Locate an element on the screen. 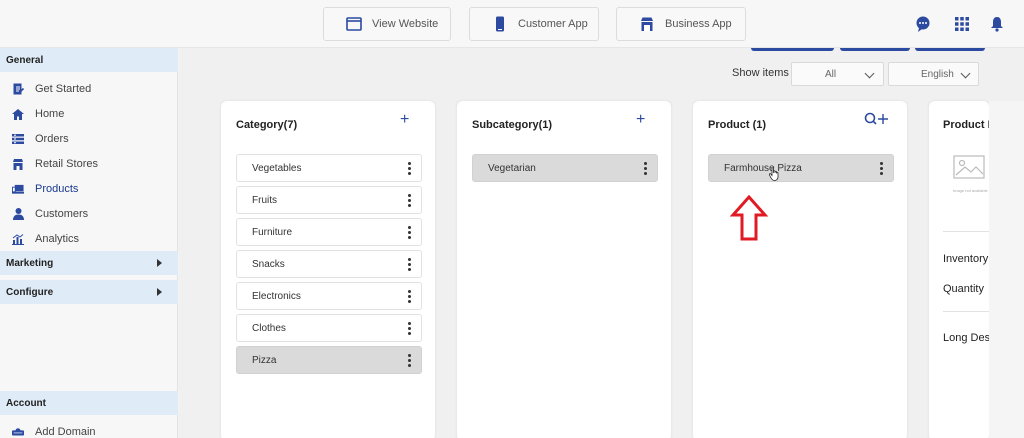 The image size is (1024, 438). browser-window-icon is located at coordinates (354, 24).